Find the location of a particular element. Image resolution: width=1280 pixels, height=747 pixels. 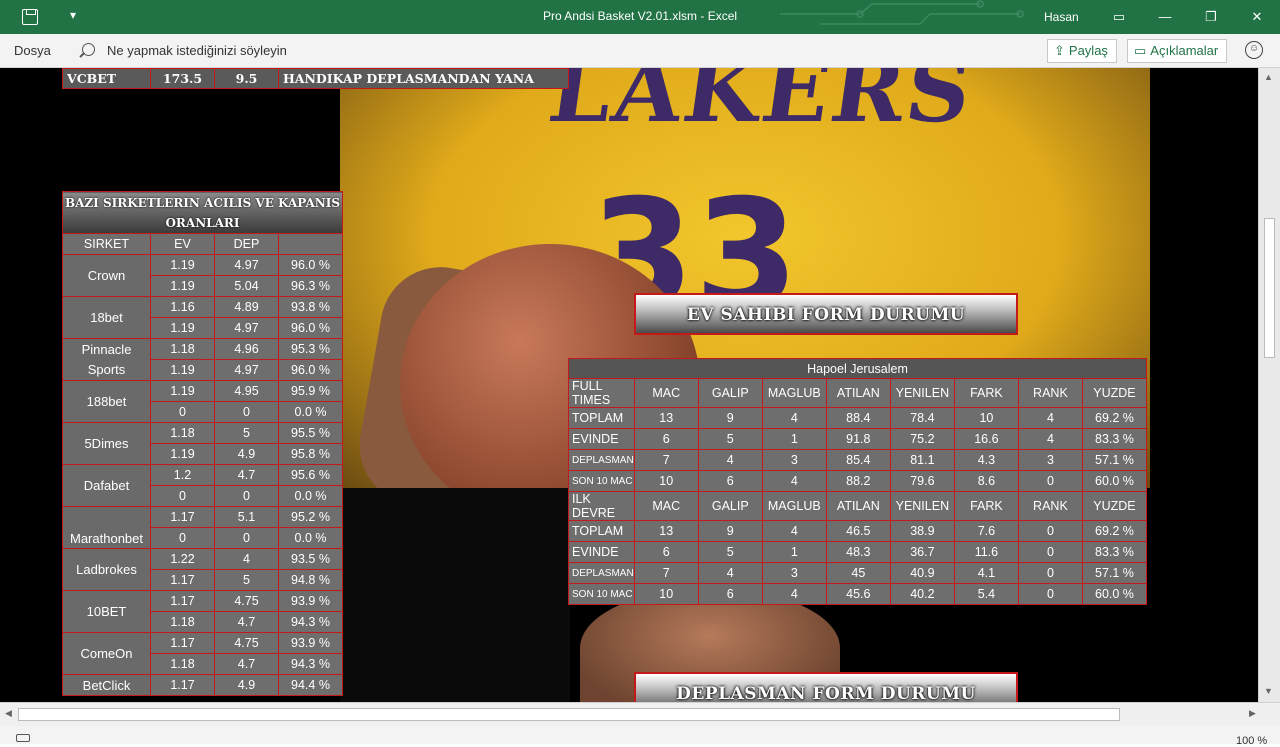

odds-cell: 1.22 is located at coordinates (182, 559).